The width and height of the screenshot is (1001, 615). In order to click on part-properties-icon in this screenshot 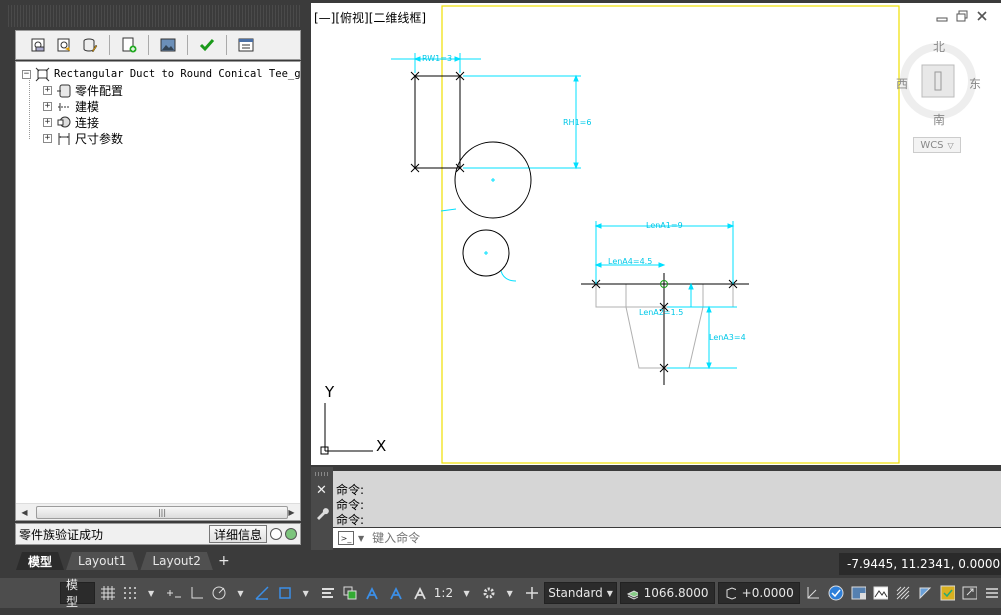, I will do `click(38, 45)`.